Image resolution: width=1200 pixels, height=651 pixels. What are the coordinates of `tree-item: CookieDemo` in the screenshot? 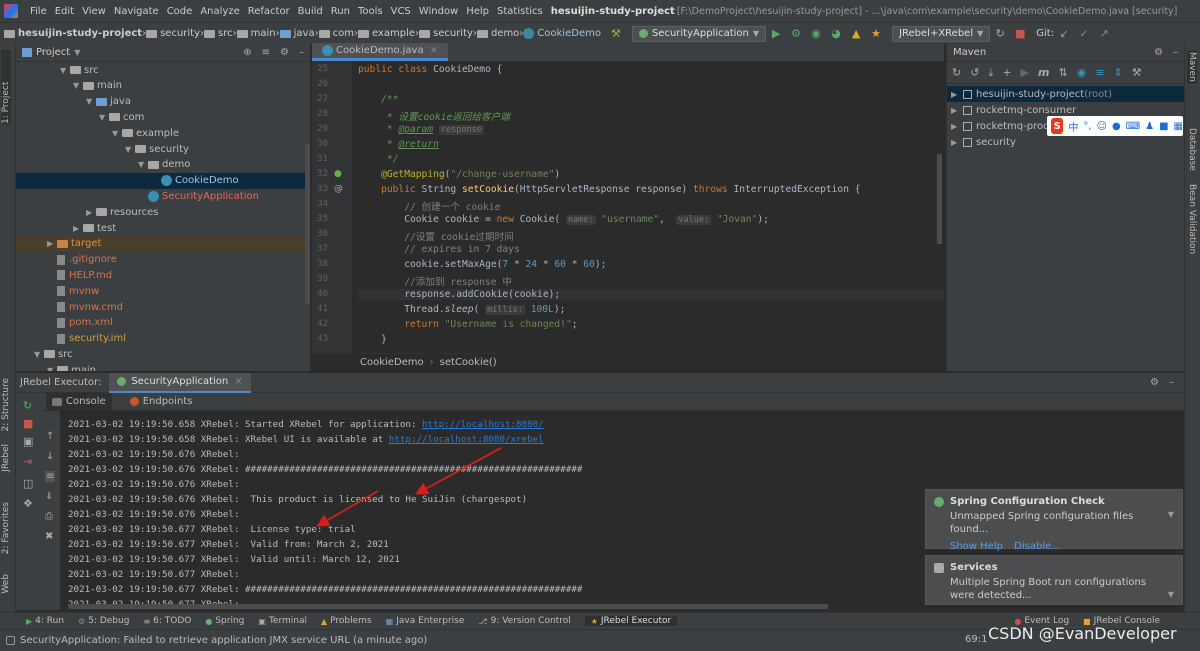 It's located at (161, 180).